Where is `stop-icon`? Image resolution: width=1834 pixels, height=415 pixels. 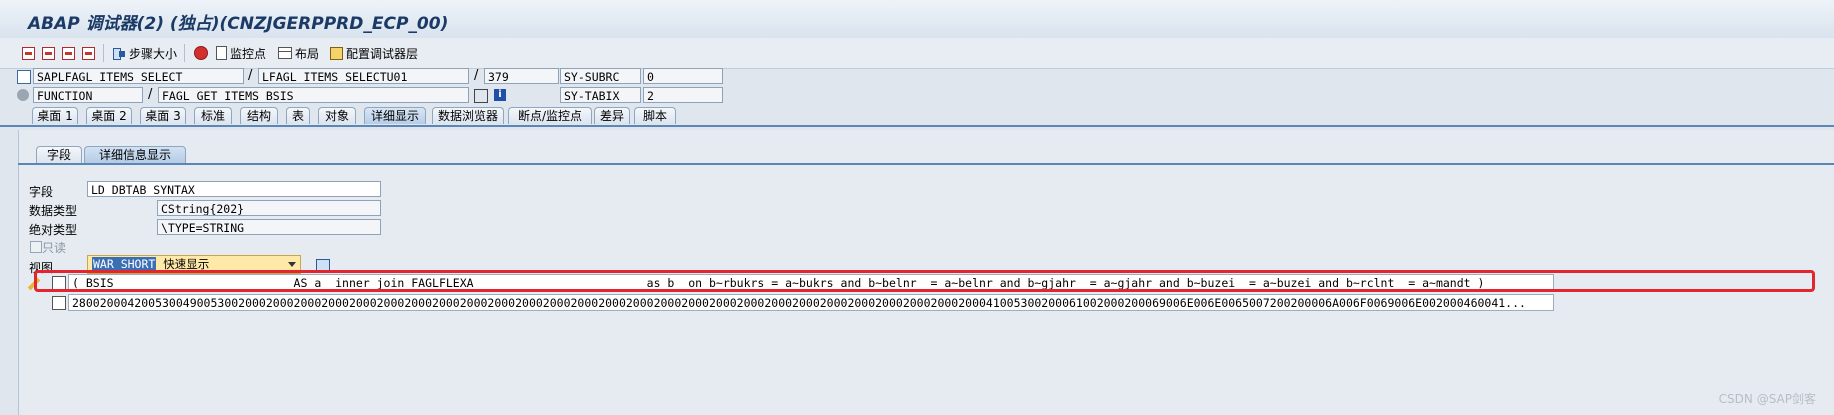
stop-icon is located at coordinates (201, 53).